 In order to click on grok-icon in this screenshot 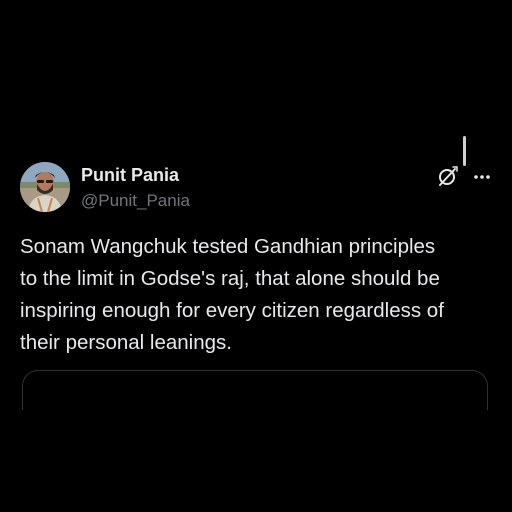, I will do `click(448, 176)`.